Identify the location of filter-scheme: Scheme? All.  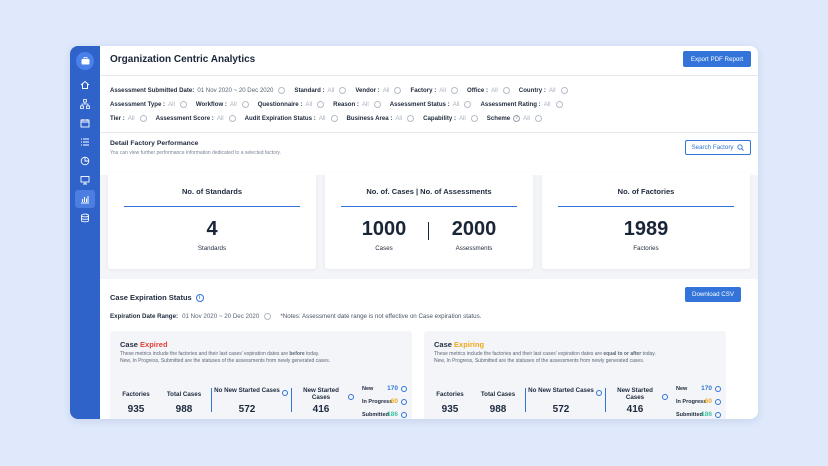
(514, 118).